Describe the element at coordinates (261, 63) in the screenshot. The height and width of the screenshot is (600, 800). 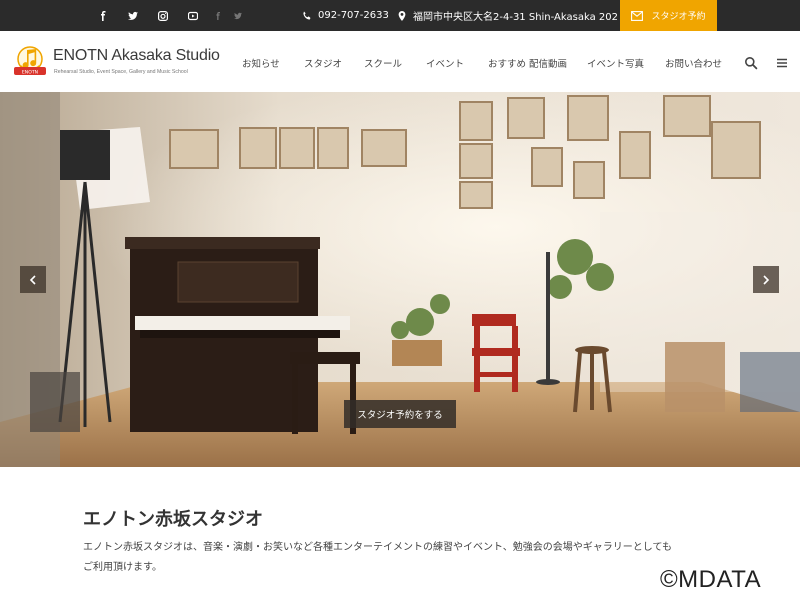
I see `nav-item-news: お知らせ` at that location.